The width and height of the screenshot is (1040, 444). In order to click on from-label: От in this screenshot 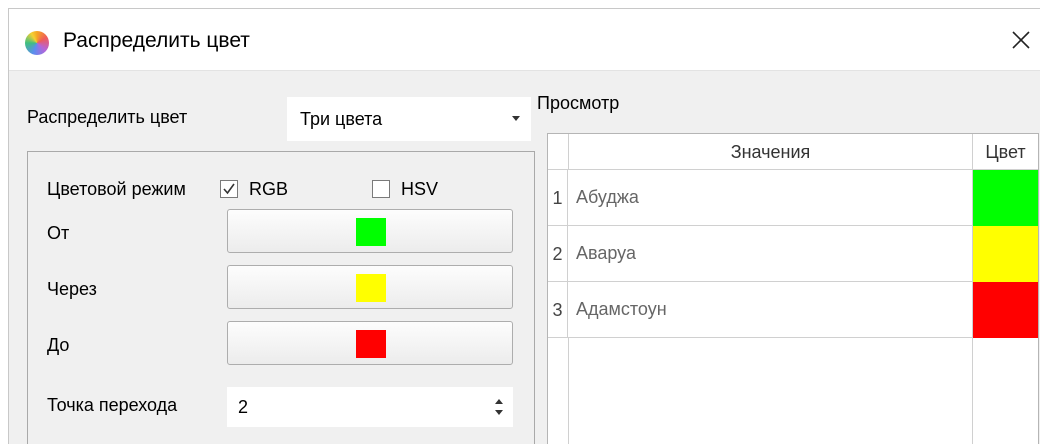, I will do `click(58, 233)`.